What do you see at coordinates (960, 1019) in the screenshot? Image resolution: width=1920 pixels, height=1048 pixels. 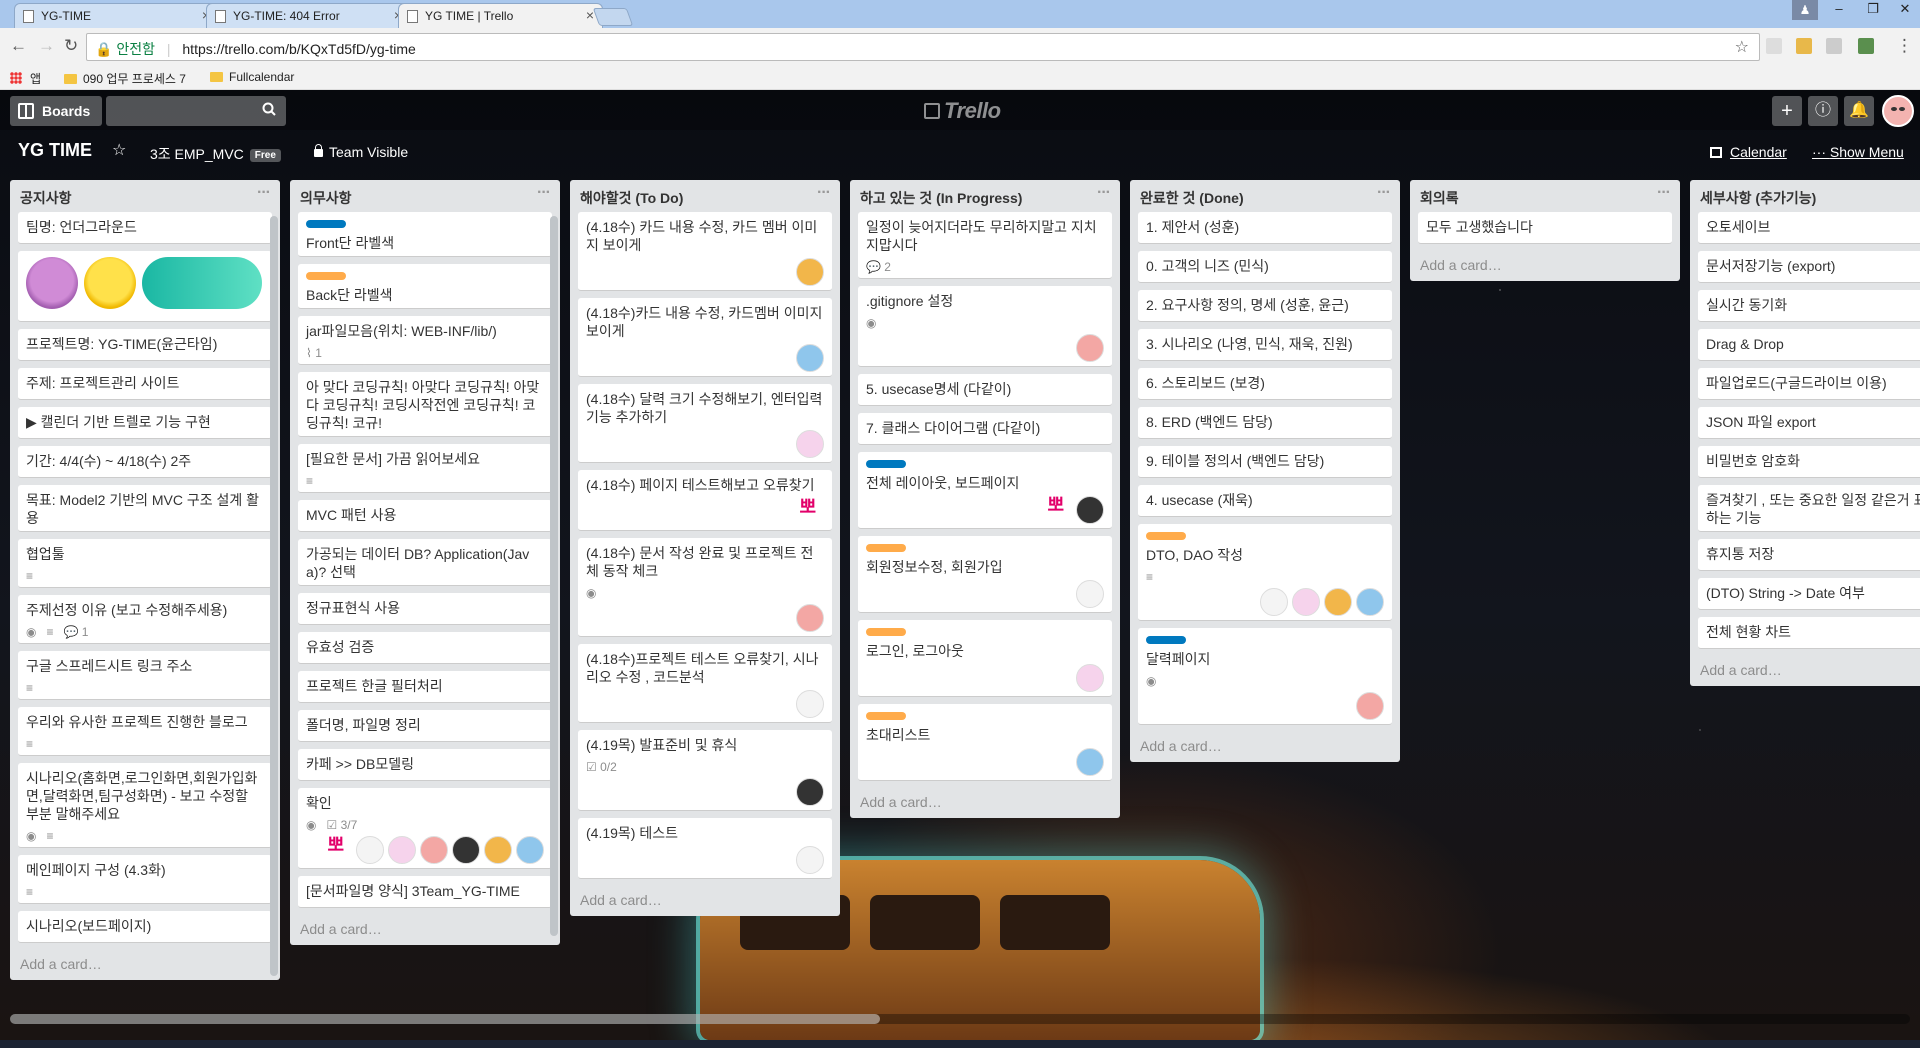 I see `horizontal-scrollbar` at bounding box center [960, 1019].